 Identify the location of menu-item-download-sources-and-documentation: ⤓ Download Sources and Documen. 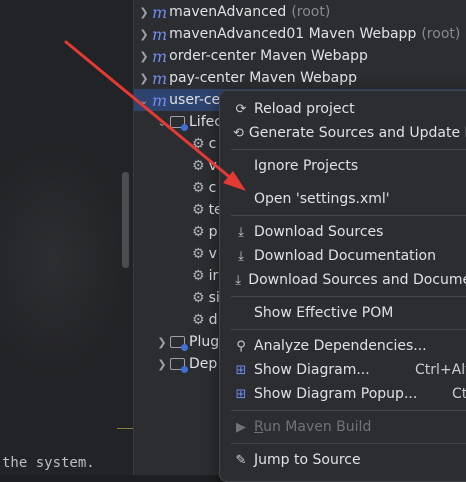
(343, 280).